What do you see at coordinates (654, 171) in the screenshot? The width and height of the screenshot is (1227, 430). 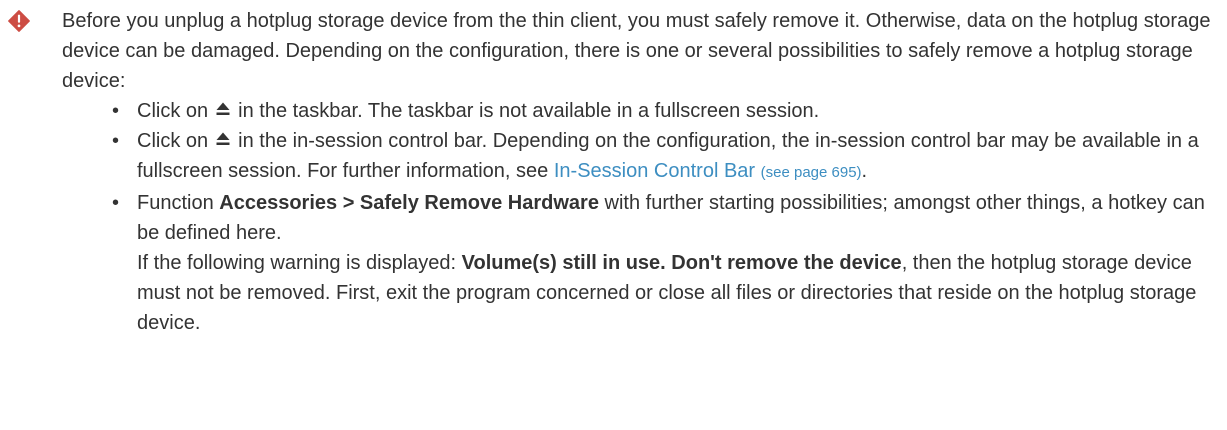 I see `in-session-control-bar-link: In-Session Control Bar` at bounding box center [654, 171].